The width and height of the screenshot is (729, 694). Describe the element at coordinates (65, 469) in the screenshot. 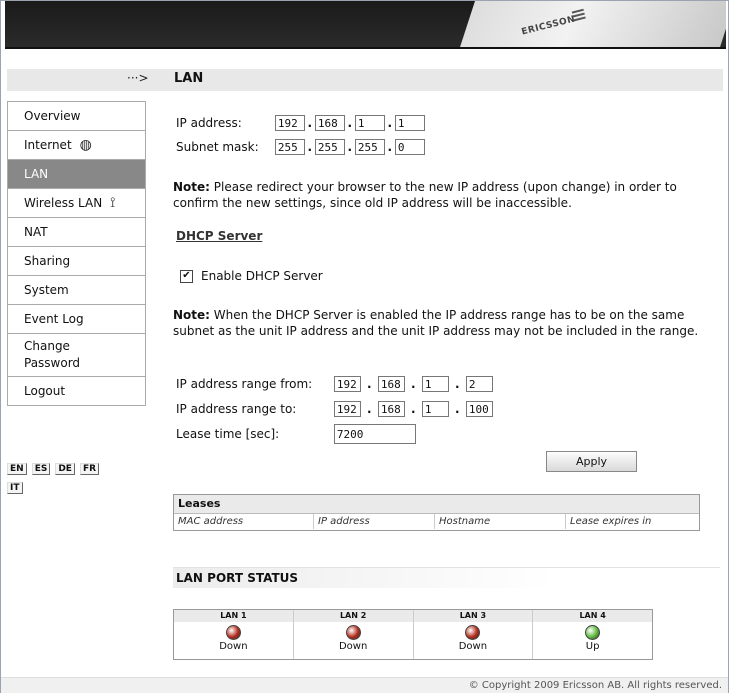

I see `lang-de-button: DE` at that location.